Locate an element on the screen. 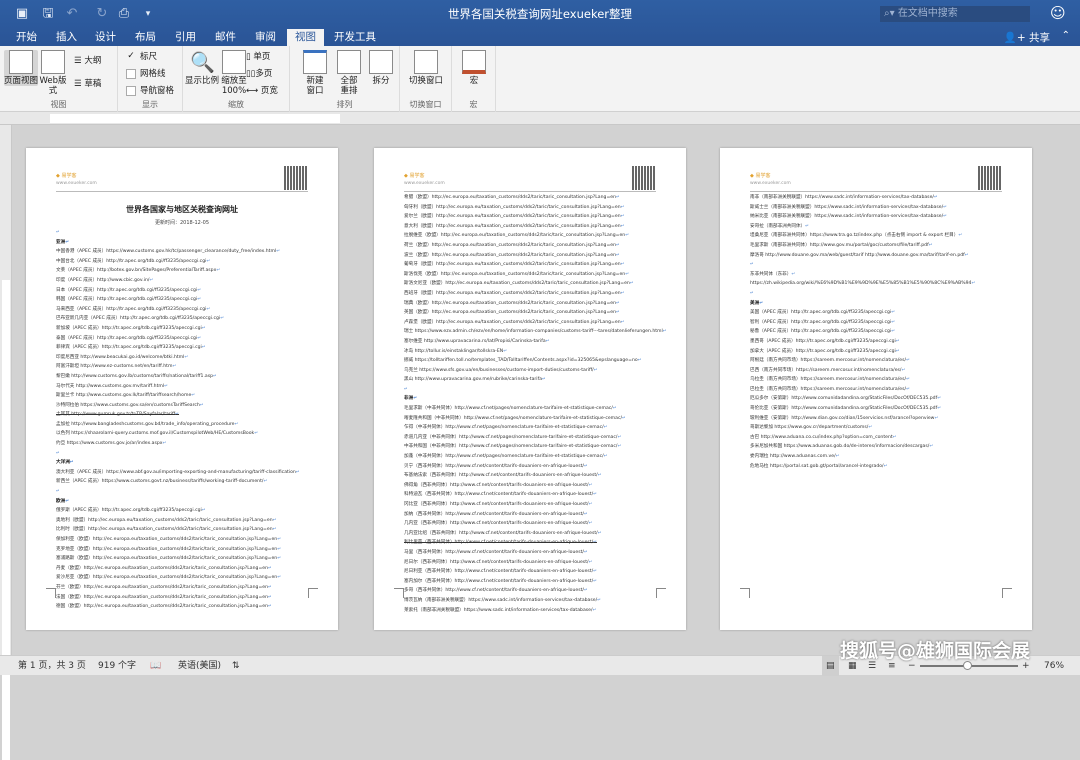  zoom-button: 🔍 显示比例 is located at coordinates (202, 68).